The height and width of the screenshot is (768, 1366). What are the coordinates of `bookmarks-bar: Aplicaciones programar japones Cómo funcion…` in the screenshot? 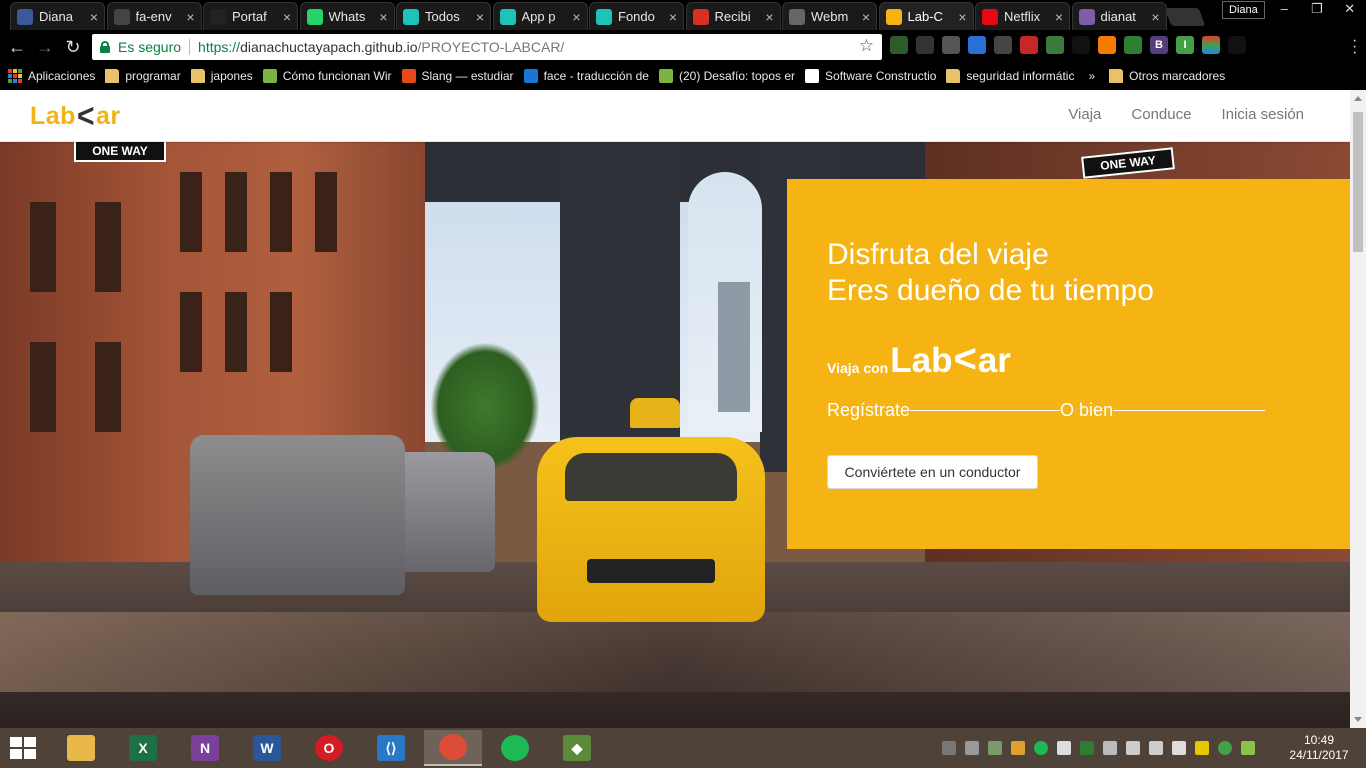 It's located at (683, 76).